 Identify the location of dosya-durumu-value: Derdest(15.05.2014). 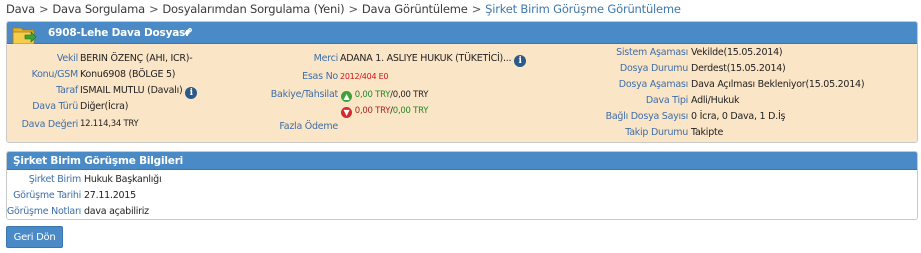
(738, 68).